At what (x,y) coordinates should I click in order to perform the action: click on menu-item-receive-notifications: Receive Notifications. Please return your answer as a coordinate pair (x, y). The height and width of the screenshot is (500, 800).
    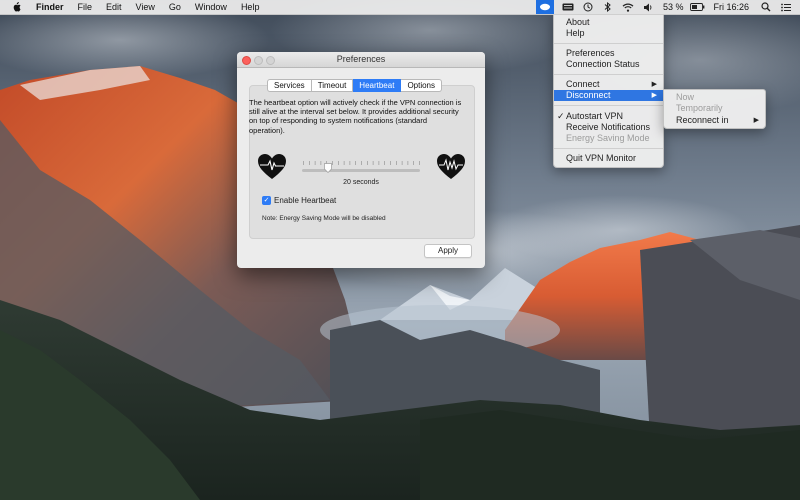
    Looking at the image, I should click on (608, 127).